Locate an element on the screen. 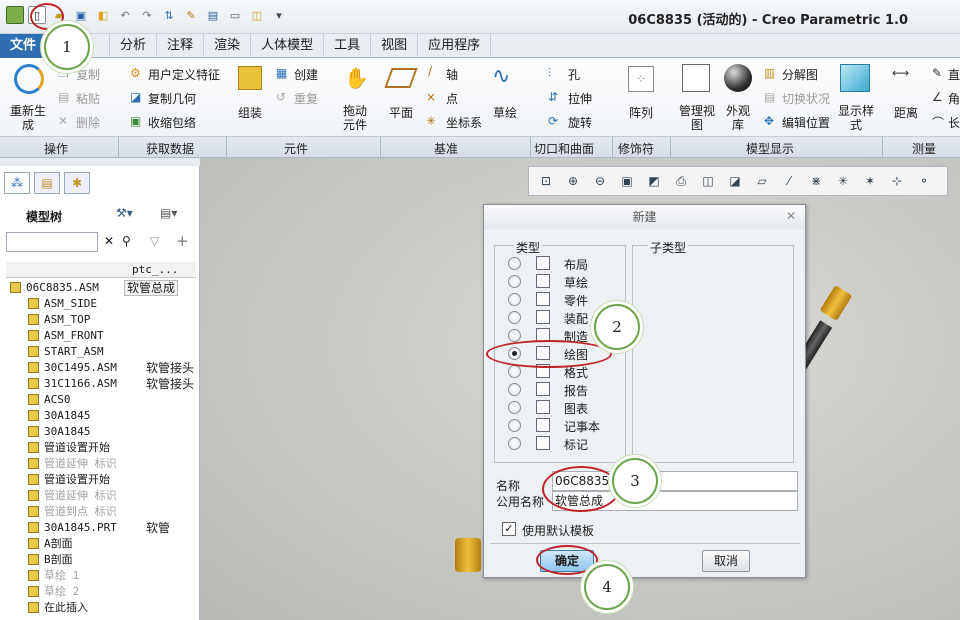 The width and height of the screenshot is (960, 620). customize-qat-icon: ▾ is located at coordinates (279, 15).